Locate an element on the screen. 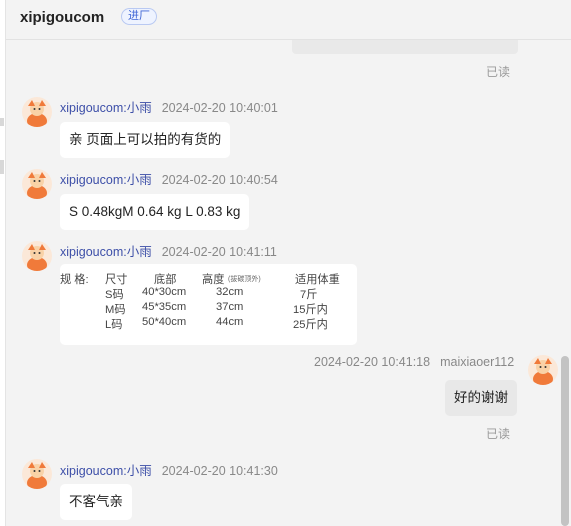 Image resolution: width=571 pixels, height=526 pixels. message-bubble: S 0.48kgM 0.64 kg L 0.83 kg is located at coordinates (155, 212).